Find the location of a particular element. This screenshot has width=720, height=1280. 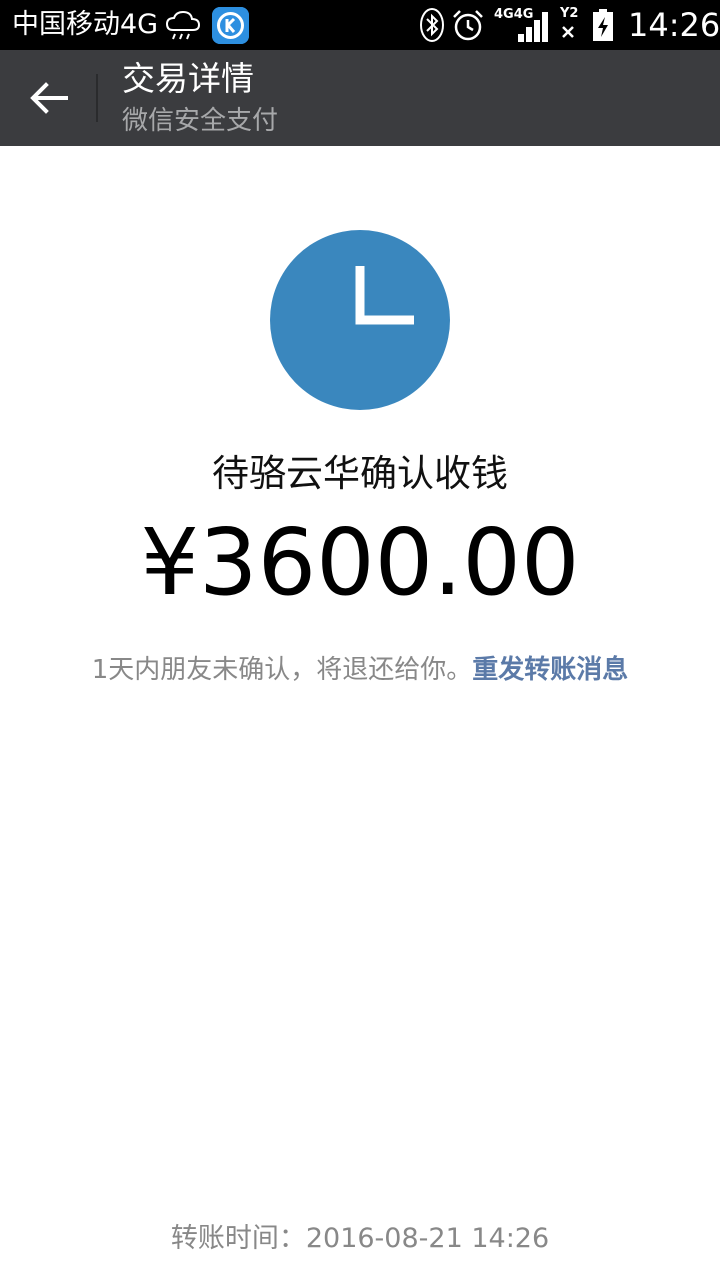

alarm-icon is located at coordinates (468, 25).